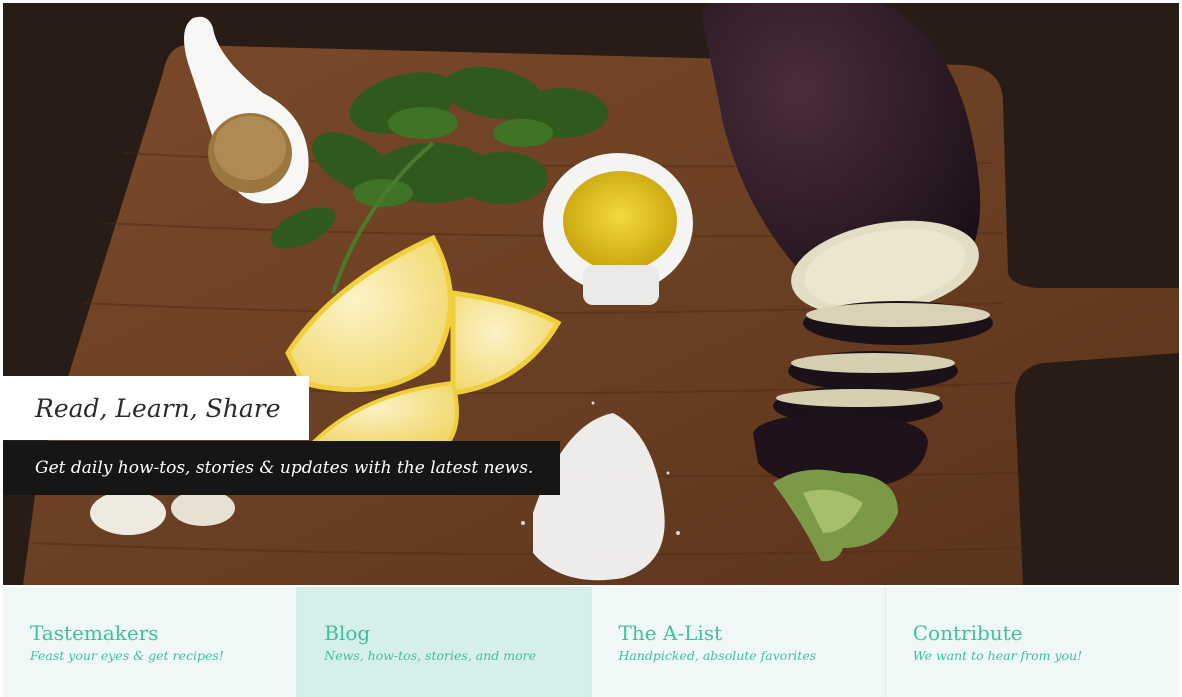 Image resolution: width=1182 pixels, height=697 pixels. Describe the element at coordinates (127, 655) in the screenshot. I see `nav-tile-subtitle: Feast your eyes & get recipes!` at that location.